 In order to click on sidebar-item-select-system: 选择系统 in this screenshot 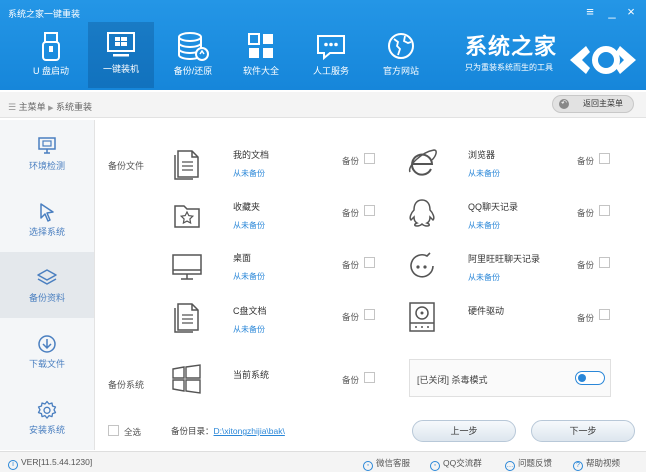, I will do `click(47, 219)`.